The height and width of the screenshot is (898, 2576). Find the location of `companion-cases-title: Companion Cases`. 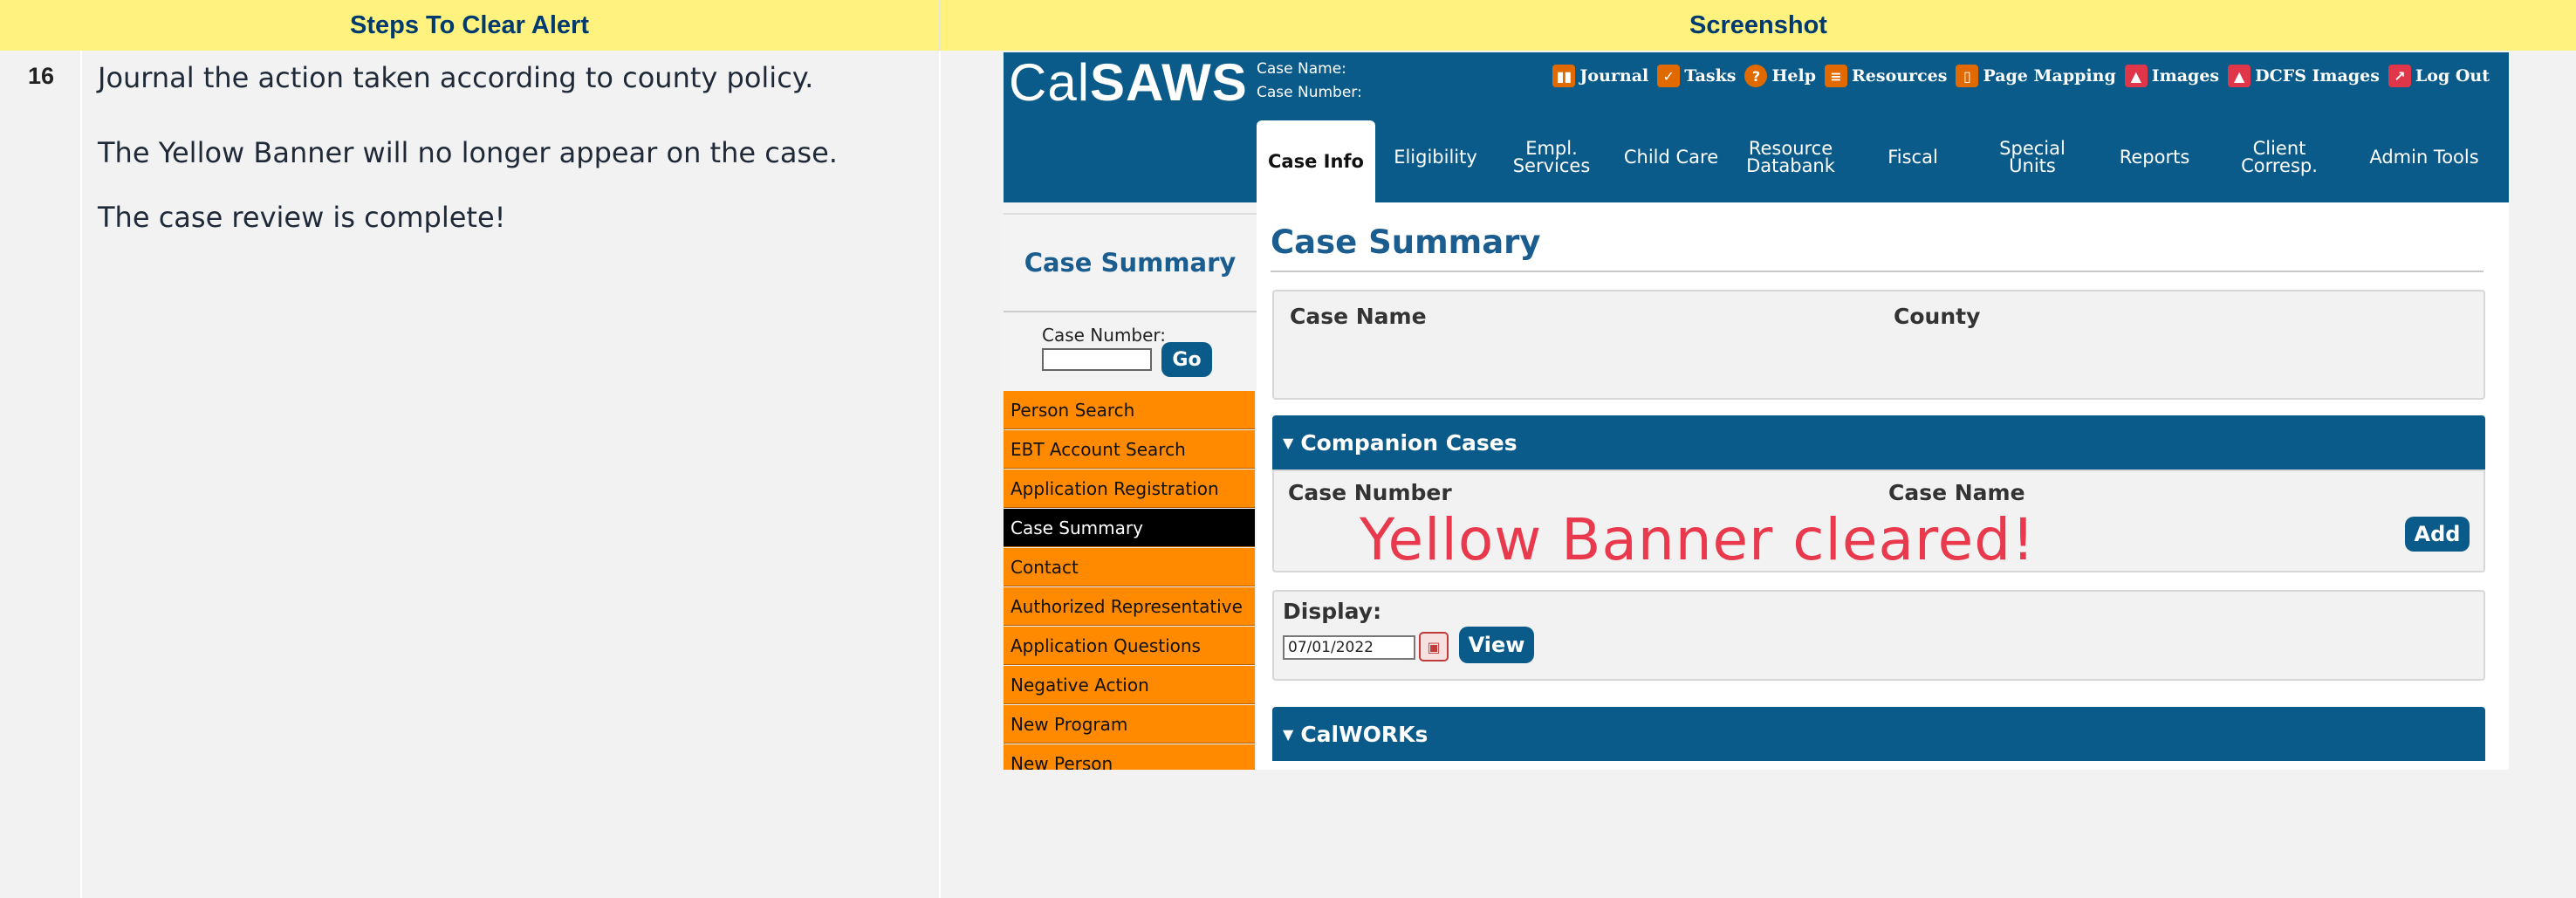

companion-cases-title: Companion Cases is located at coordinates (1409, 443).